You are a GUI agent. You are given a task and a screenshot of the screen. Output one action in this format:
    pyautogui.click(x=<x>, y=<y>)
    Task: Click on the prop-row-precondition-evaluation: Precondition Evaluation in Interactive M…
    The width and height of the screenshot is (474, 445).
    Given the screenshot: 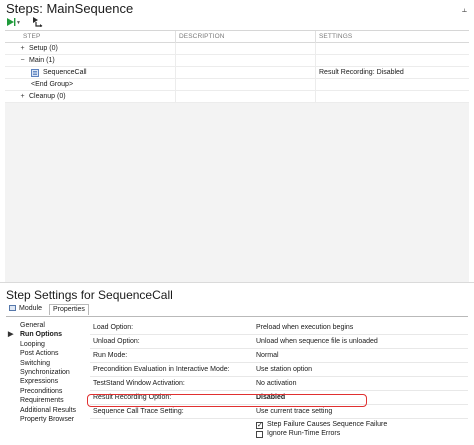 What is the action you would take?
    pyautogui.click(x=279, y=370)
    